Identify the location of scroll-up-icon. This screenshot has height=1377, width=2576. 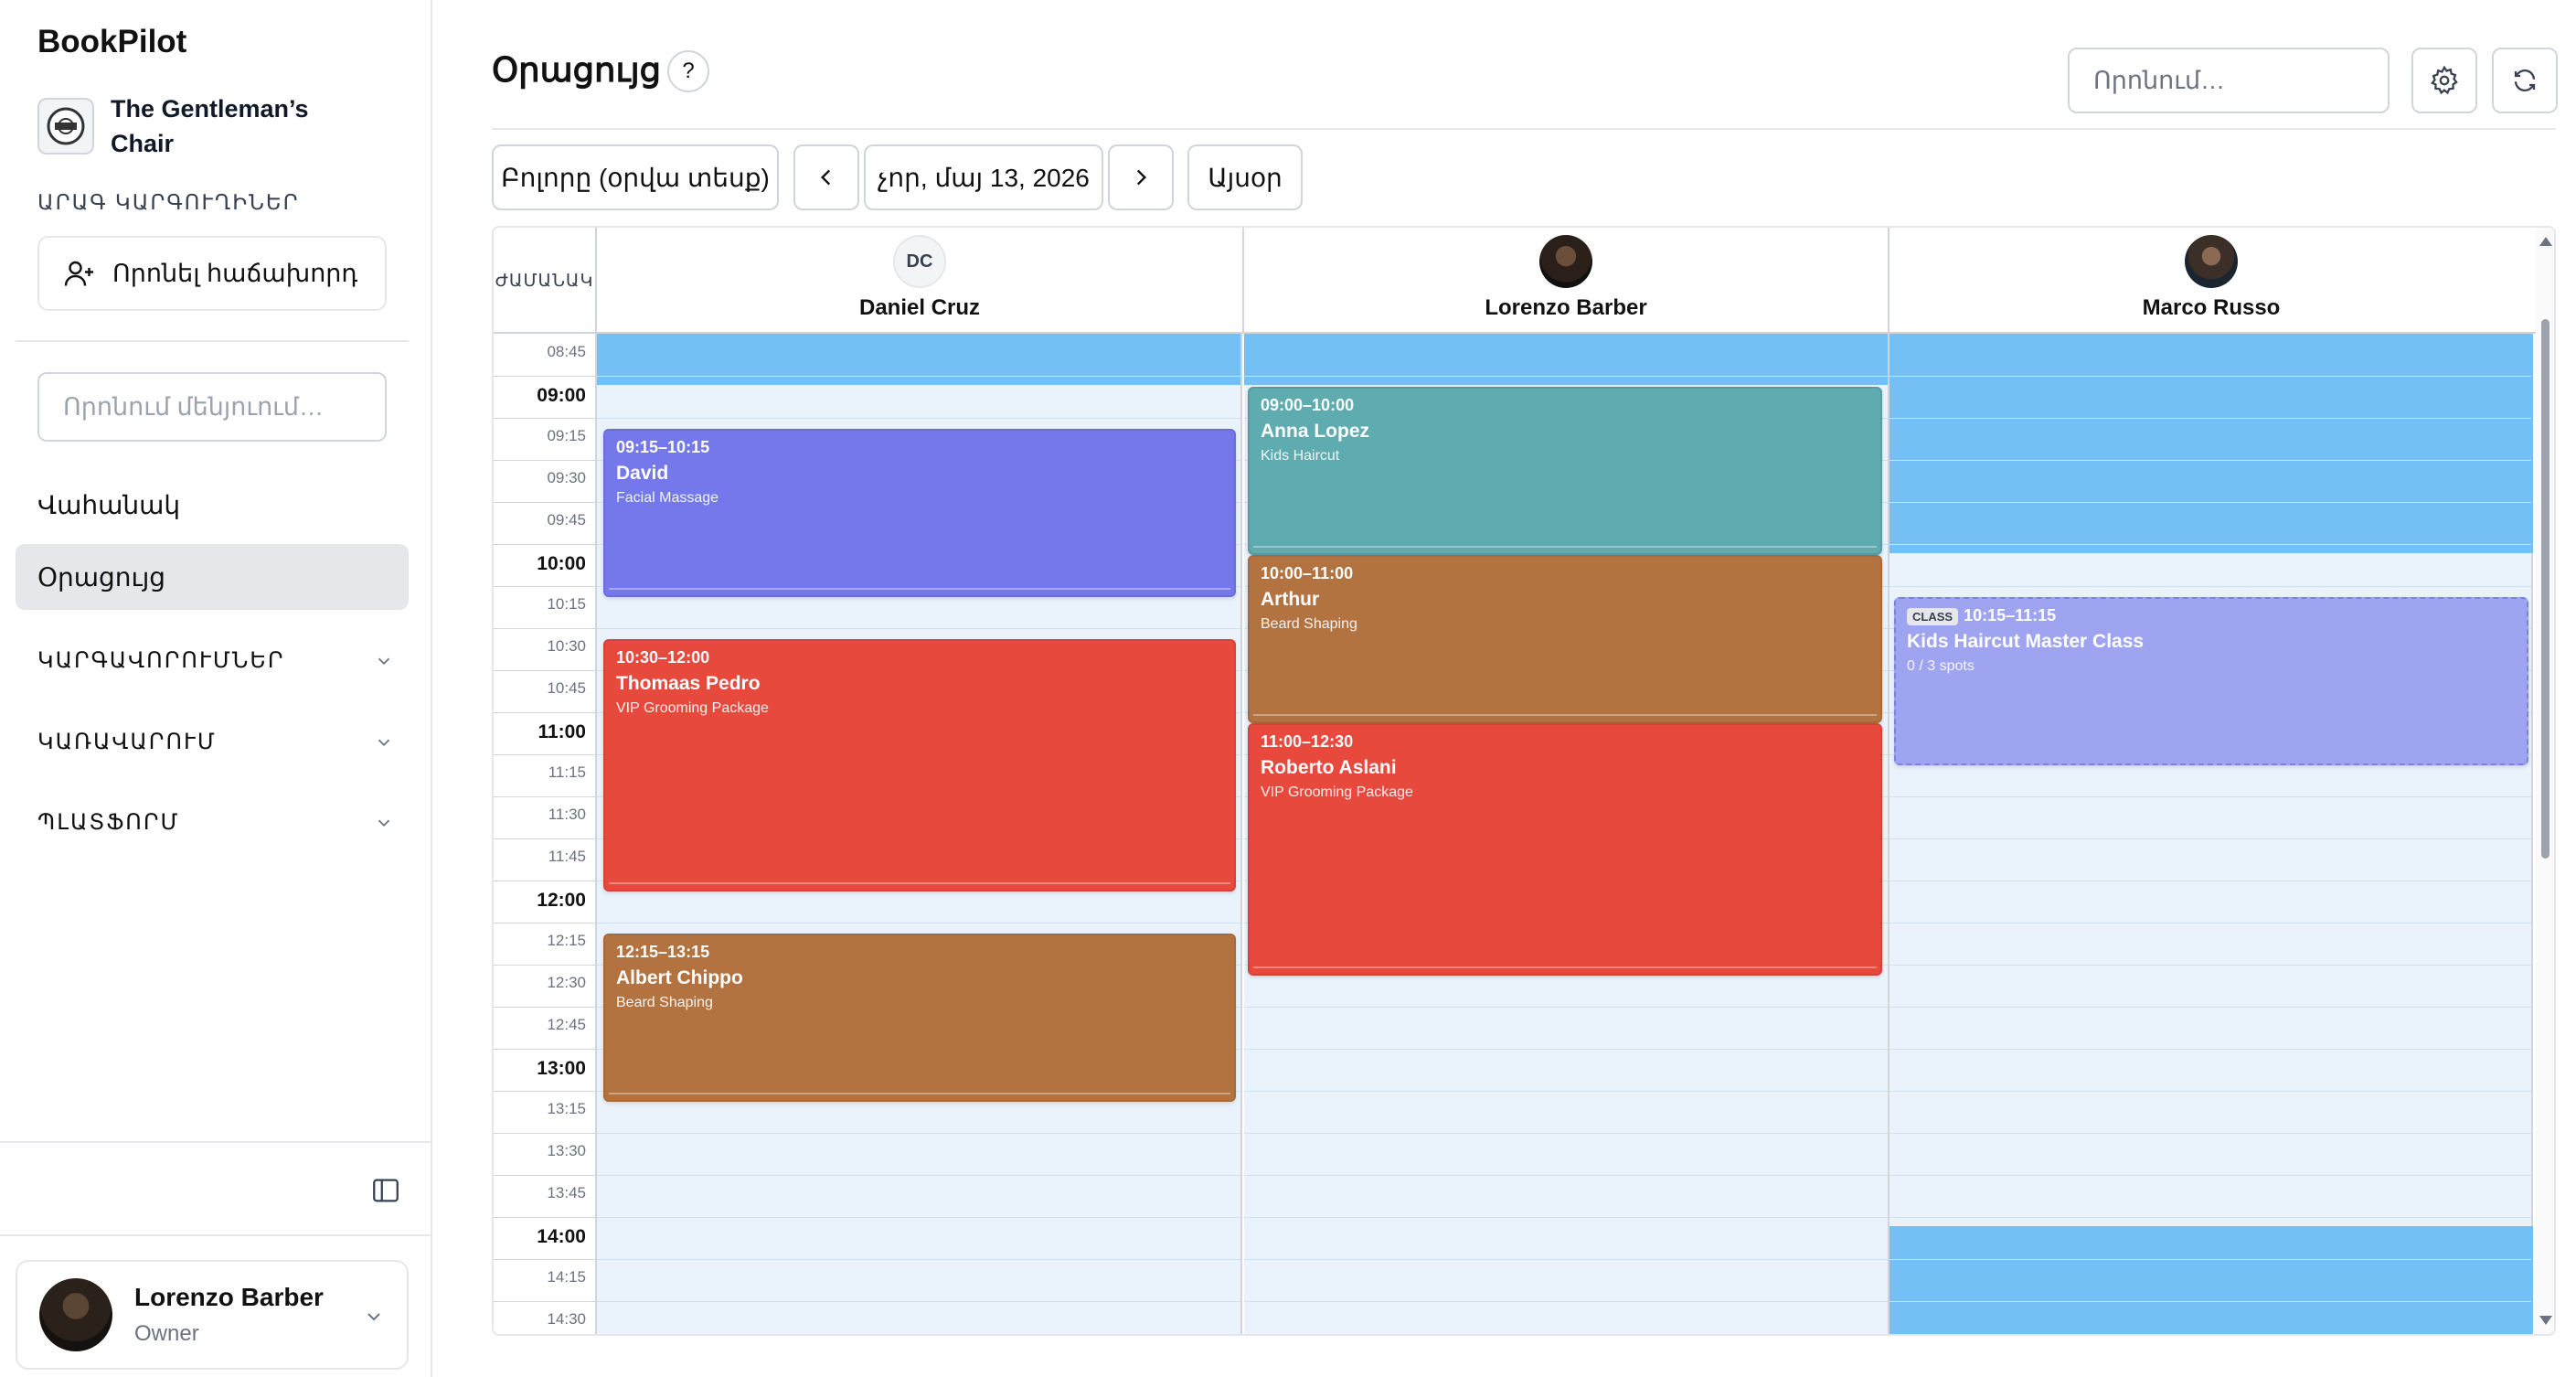
(2545, 241).